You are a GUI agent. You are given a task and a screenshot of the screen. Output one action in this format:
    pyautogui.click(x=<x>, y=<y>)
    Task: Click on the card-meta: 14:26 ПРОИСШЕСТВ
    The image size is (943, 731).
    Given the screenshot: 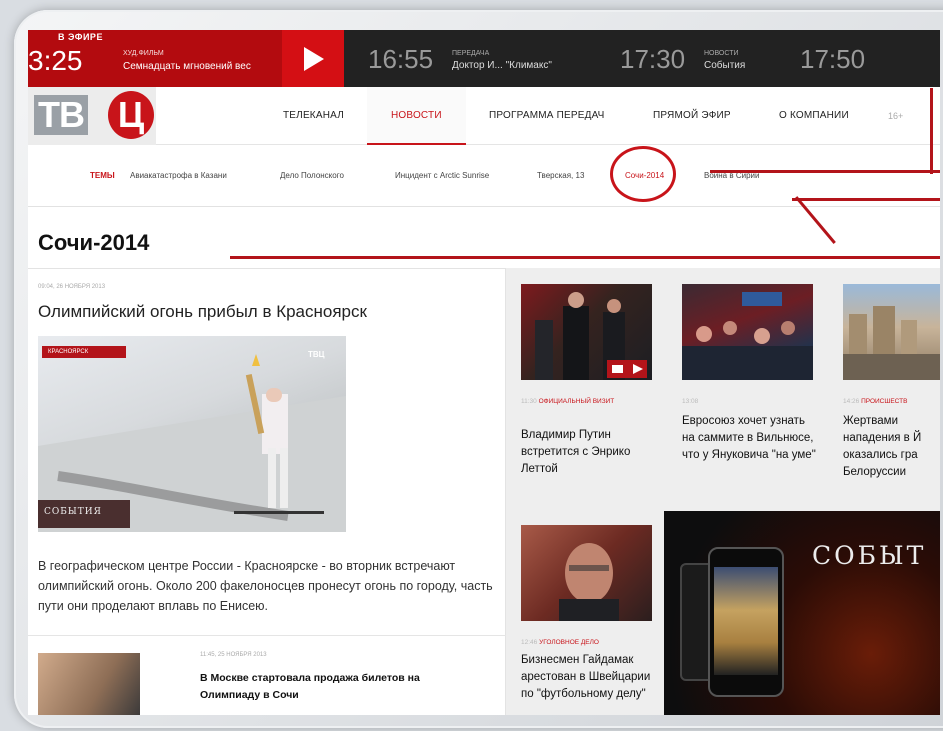 What is the action you would take?
    pyautogui.click(x=891, y=401)
    